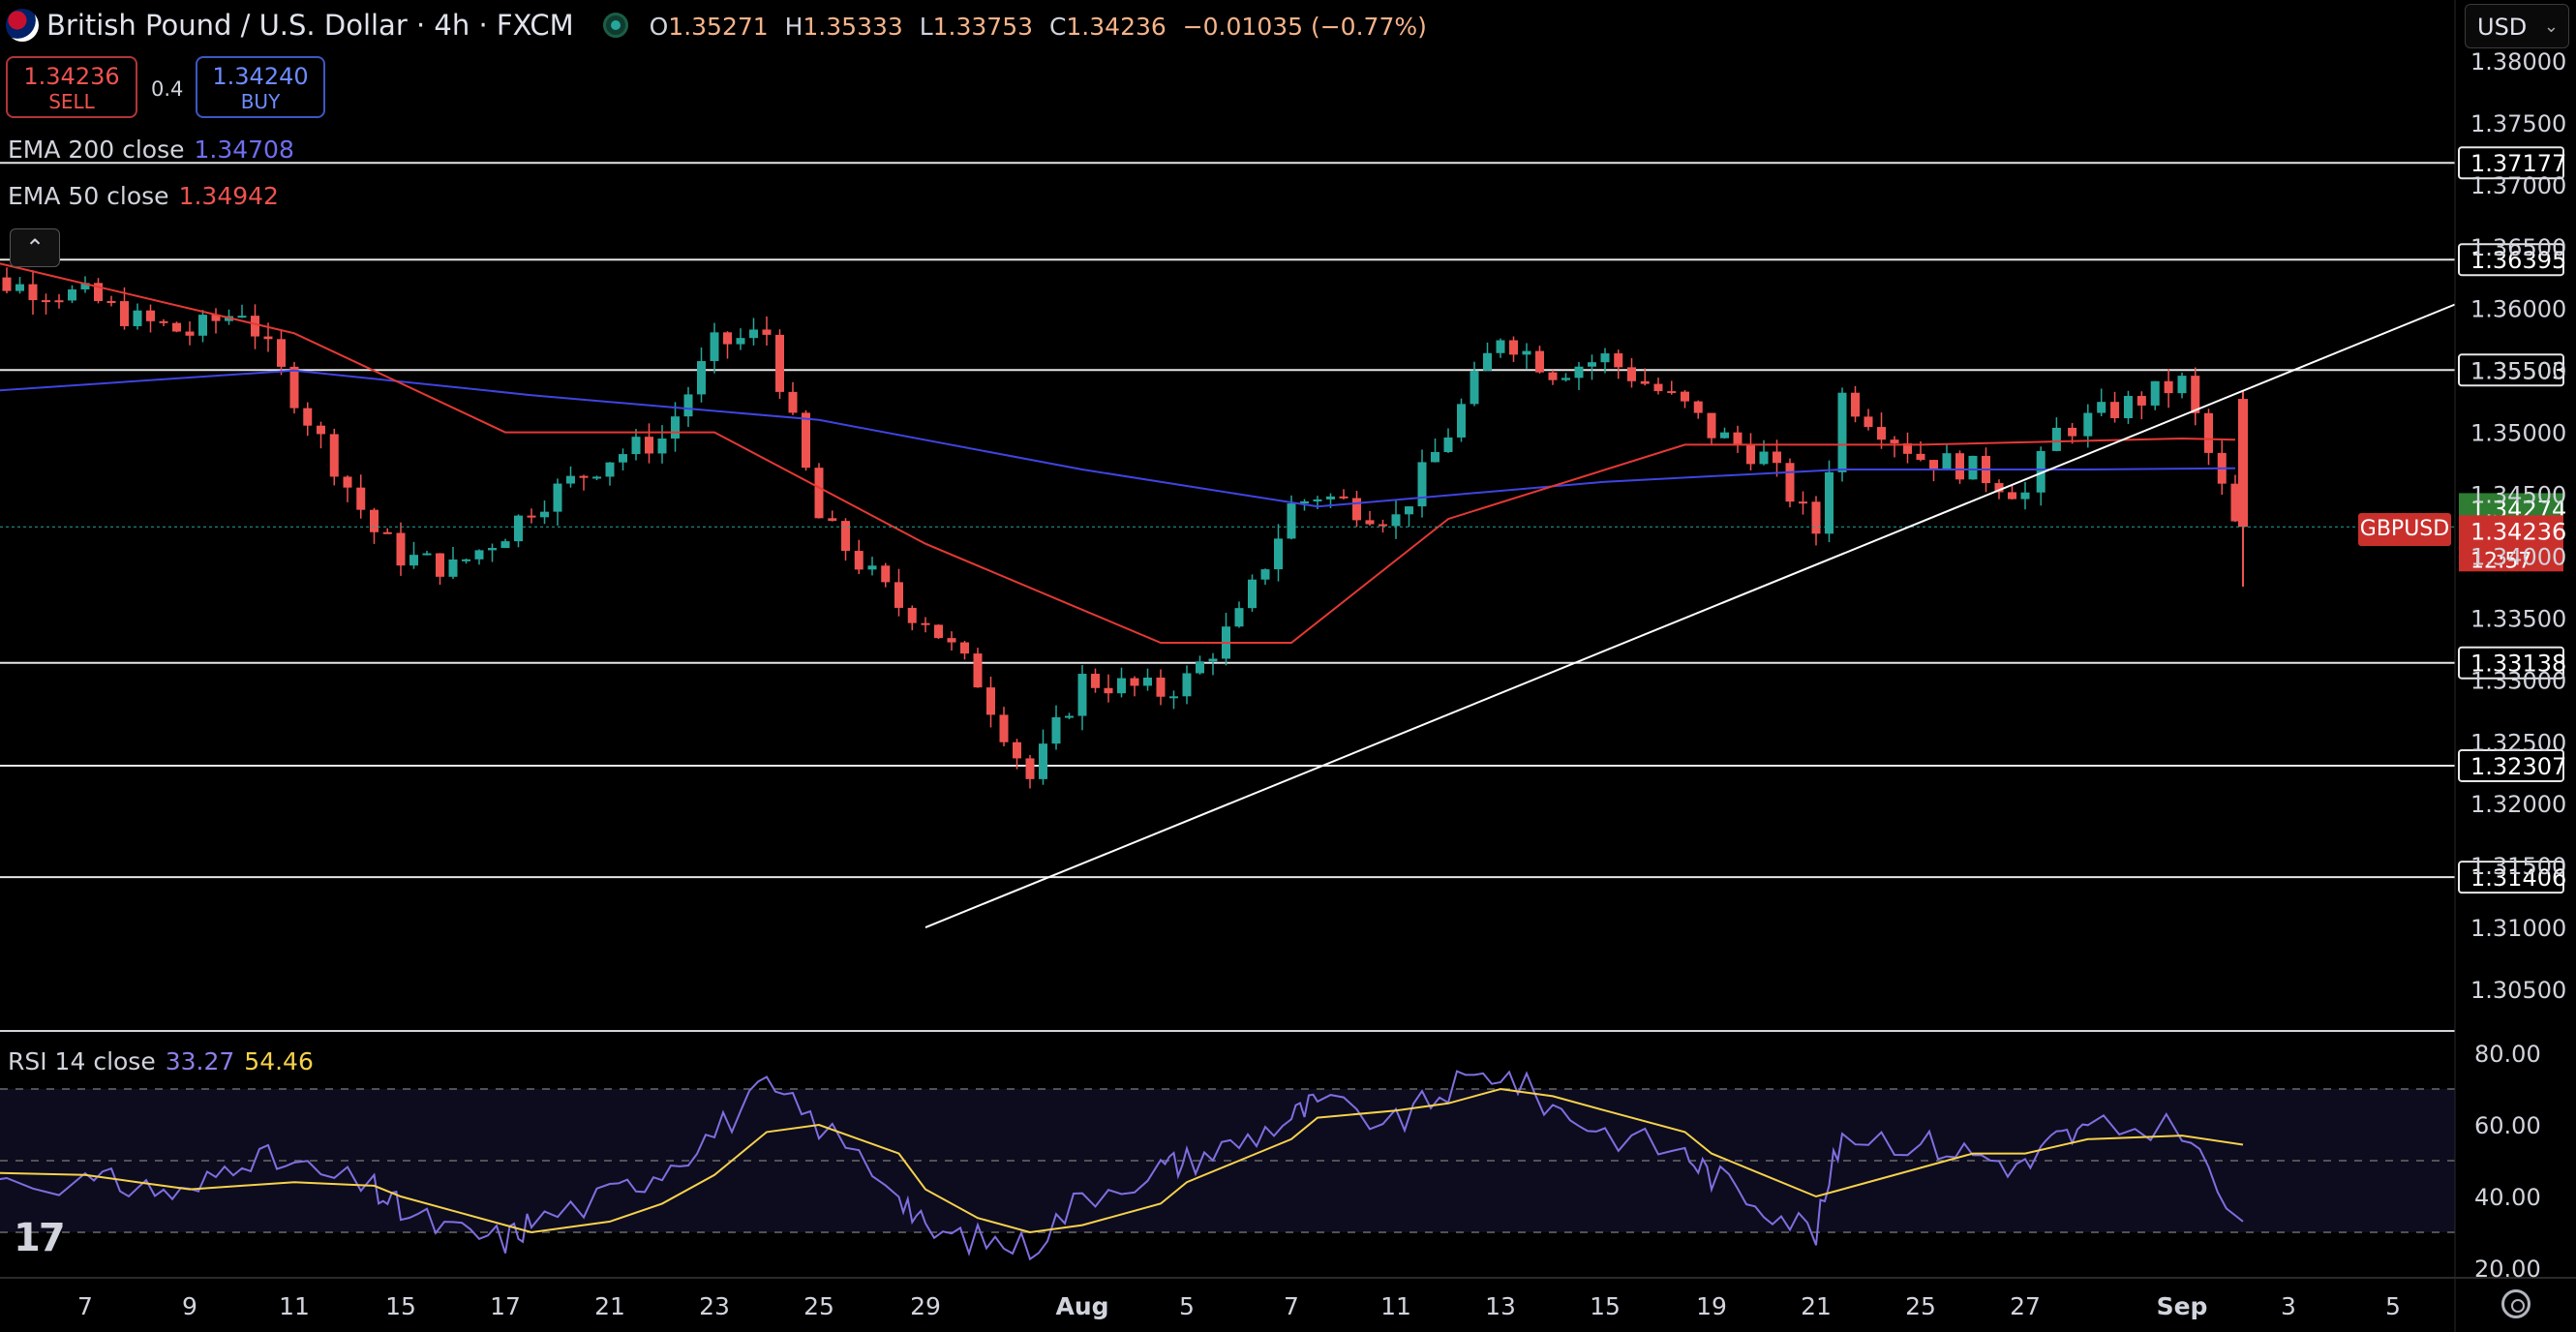 The height and width of the screenshot is (1332, 2576). What do you see at coordinates (22, 25) in the screenshot?
I see `flag-icon` at bounding box center [22, 25].